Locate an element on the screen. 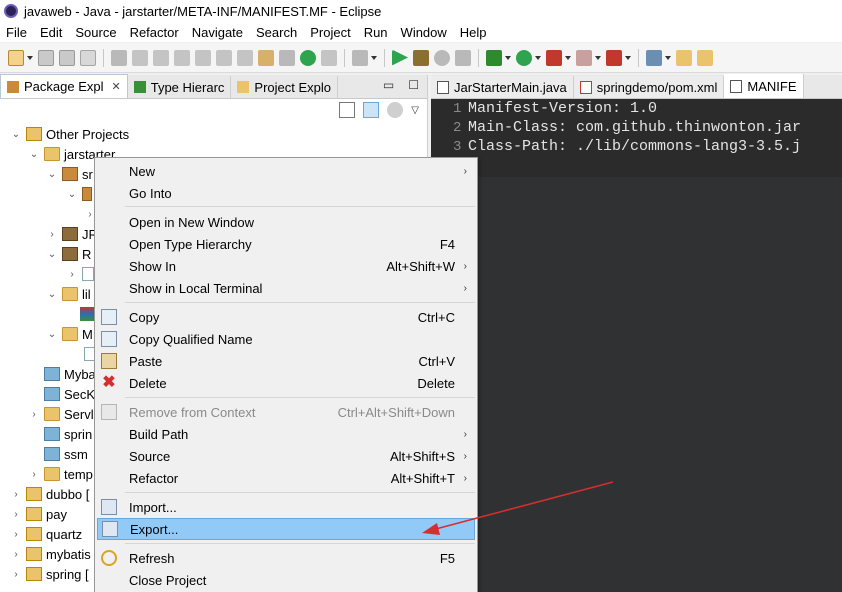 This screenshot has height=592, width=842. tree-item-dubbo: › dubbo [ is located at coordinates (49, 494).